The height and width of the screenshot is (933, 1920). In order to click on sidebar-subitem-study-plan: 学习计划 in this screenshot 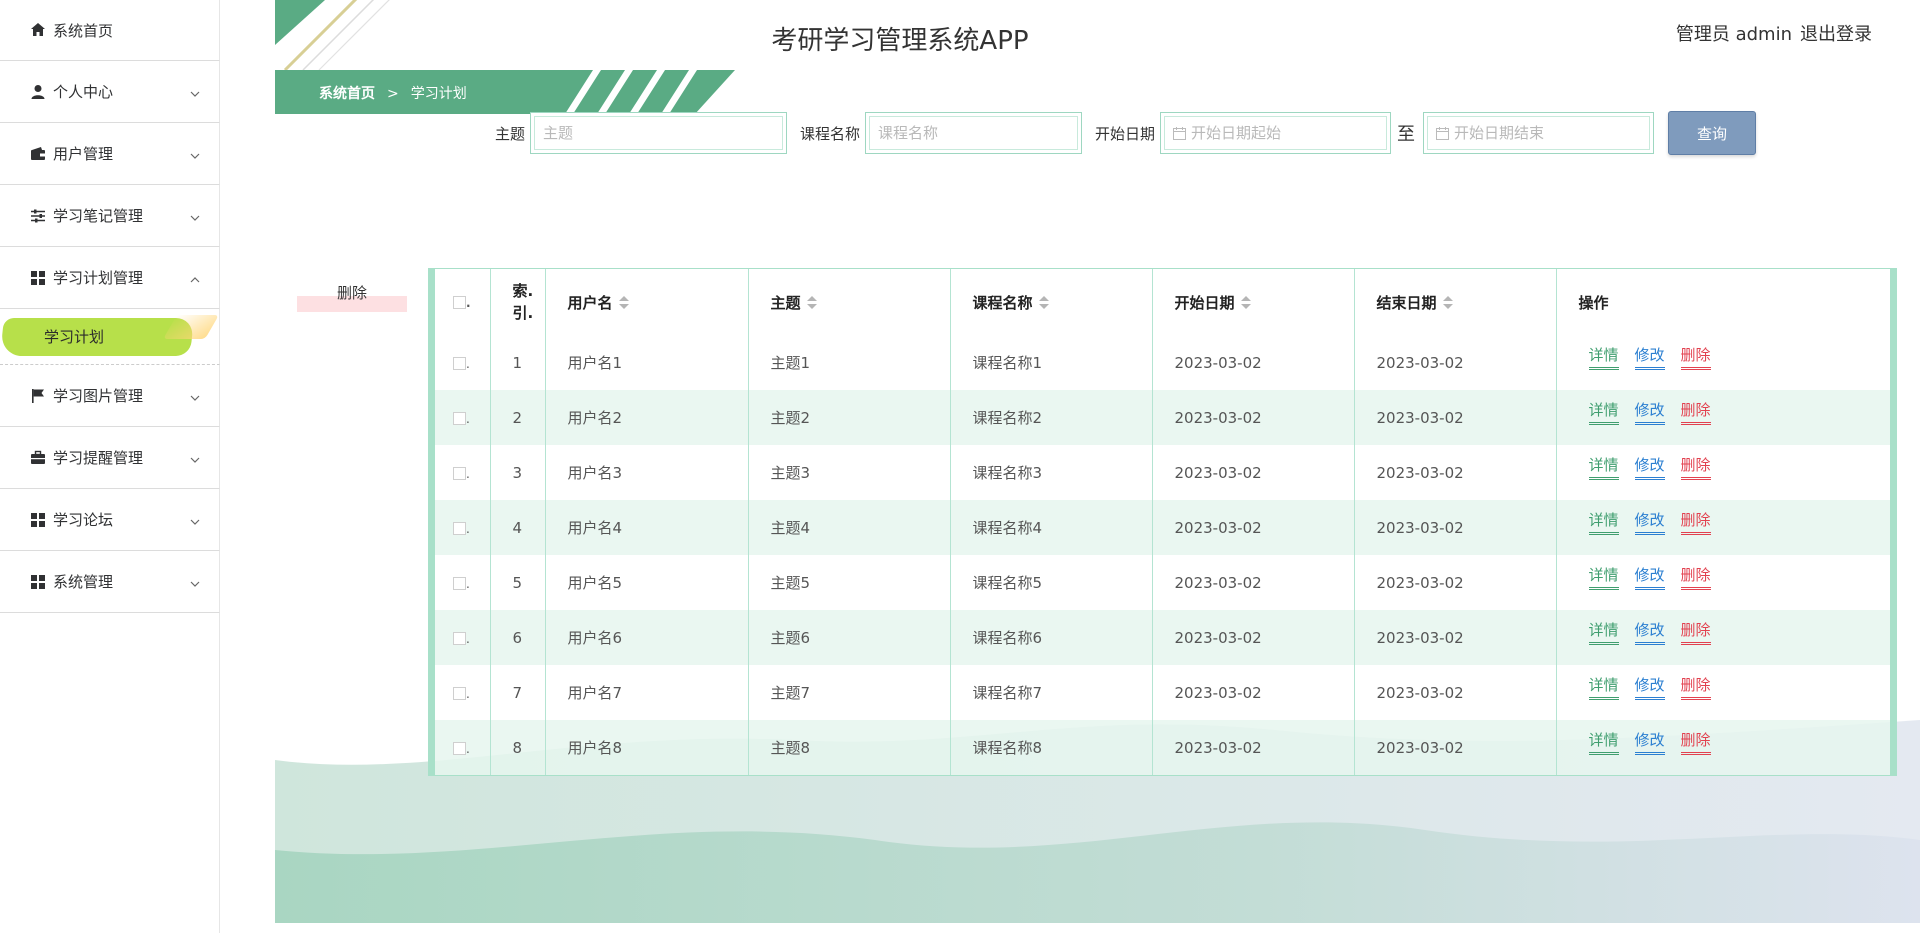, I will do `click(110, 337)`.